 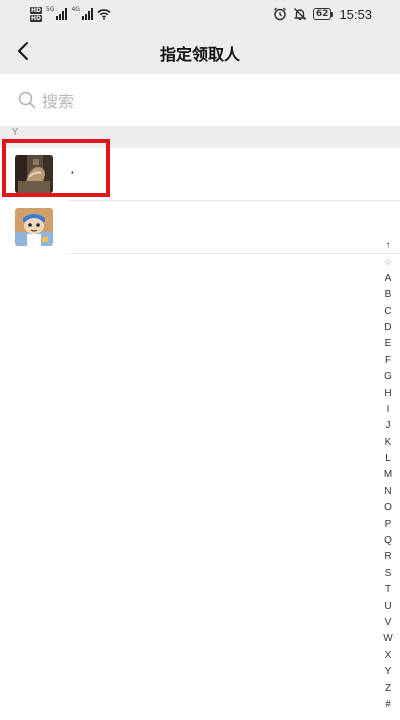 I want to click on index-letter: N, so click(x=387, y=492).